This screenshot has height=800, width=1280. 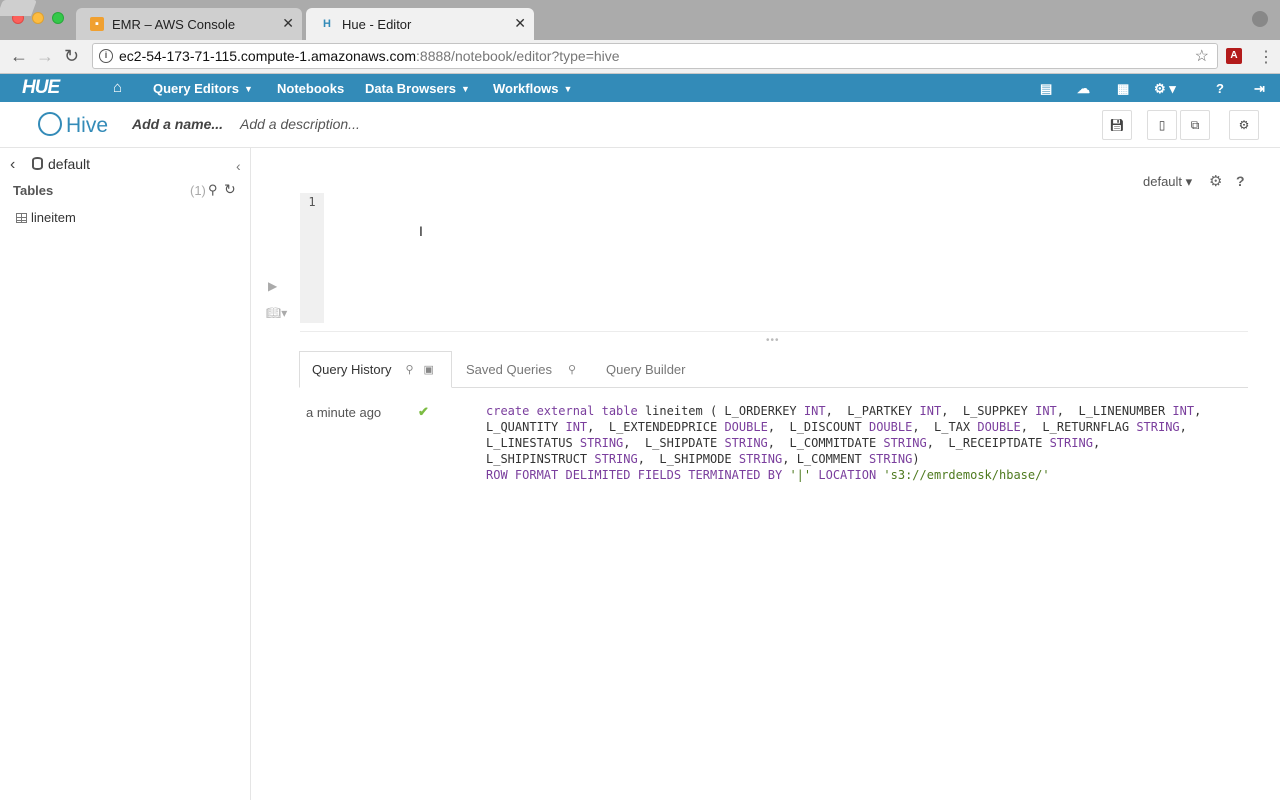 What do you see at coordinates (509, 369) in the screenshot?
I see `tab-label: Saved Queries` at bounding box center [509, 369].